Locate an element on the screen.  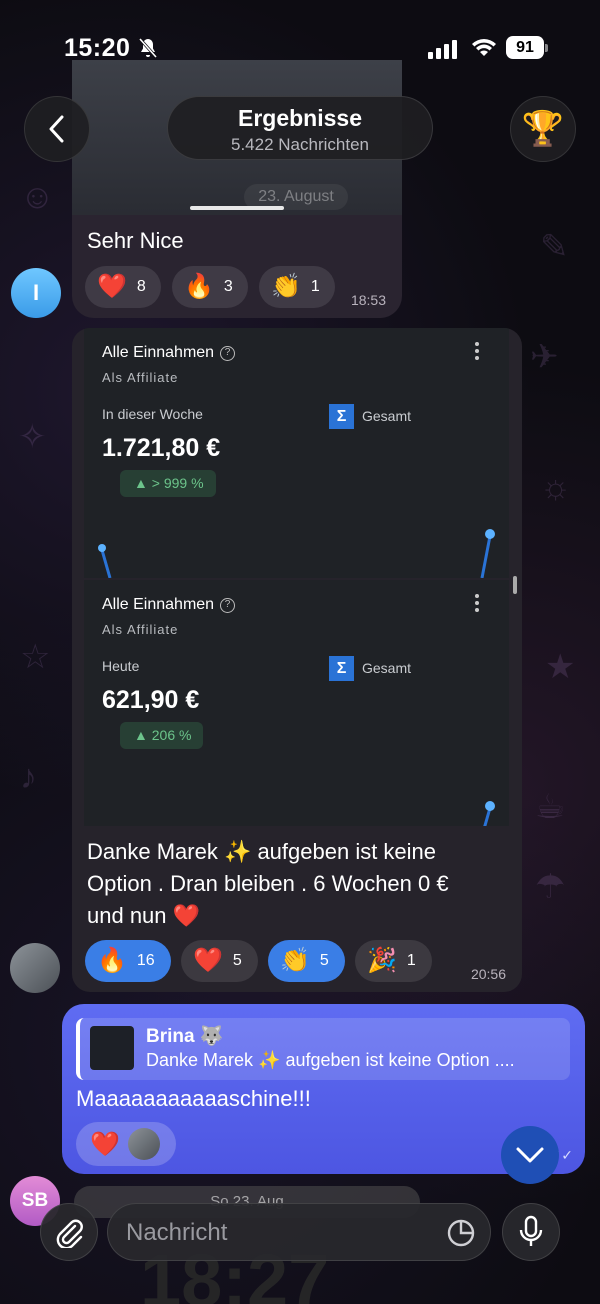
message-text-line: Danke Marek ✨ aufgeben ist keine is located at coordinates (262, 851).